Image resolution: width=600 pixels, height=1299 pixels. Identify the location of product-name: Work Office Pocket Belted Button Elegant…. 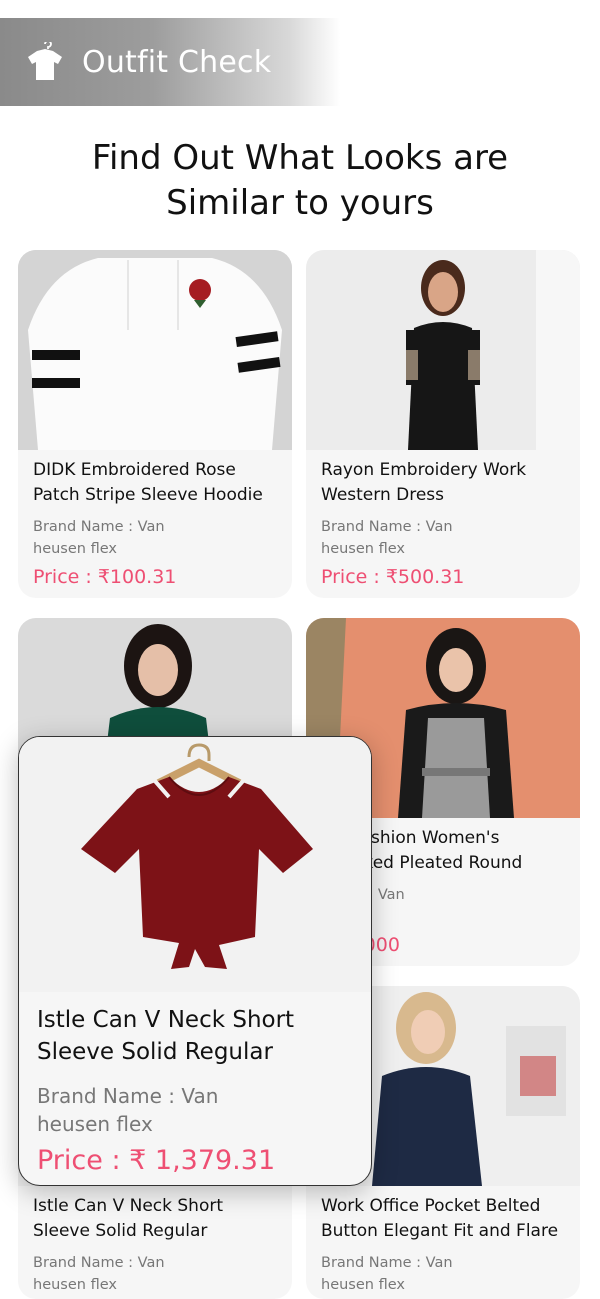
(440, 1218).